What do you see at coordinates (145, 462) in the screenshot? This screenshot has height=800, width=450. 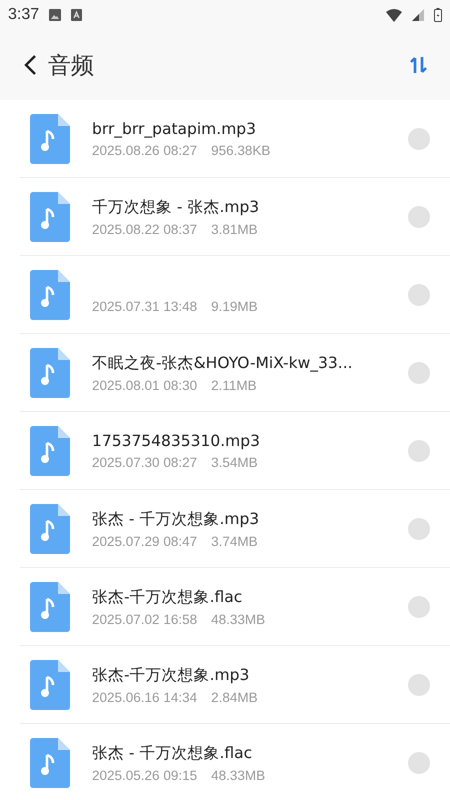 I see `file-date: 2025.07.30 08:27` at bounding box center [145, 462].